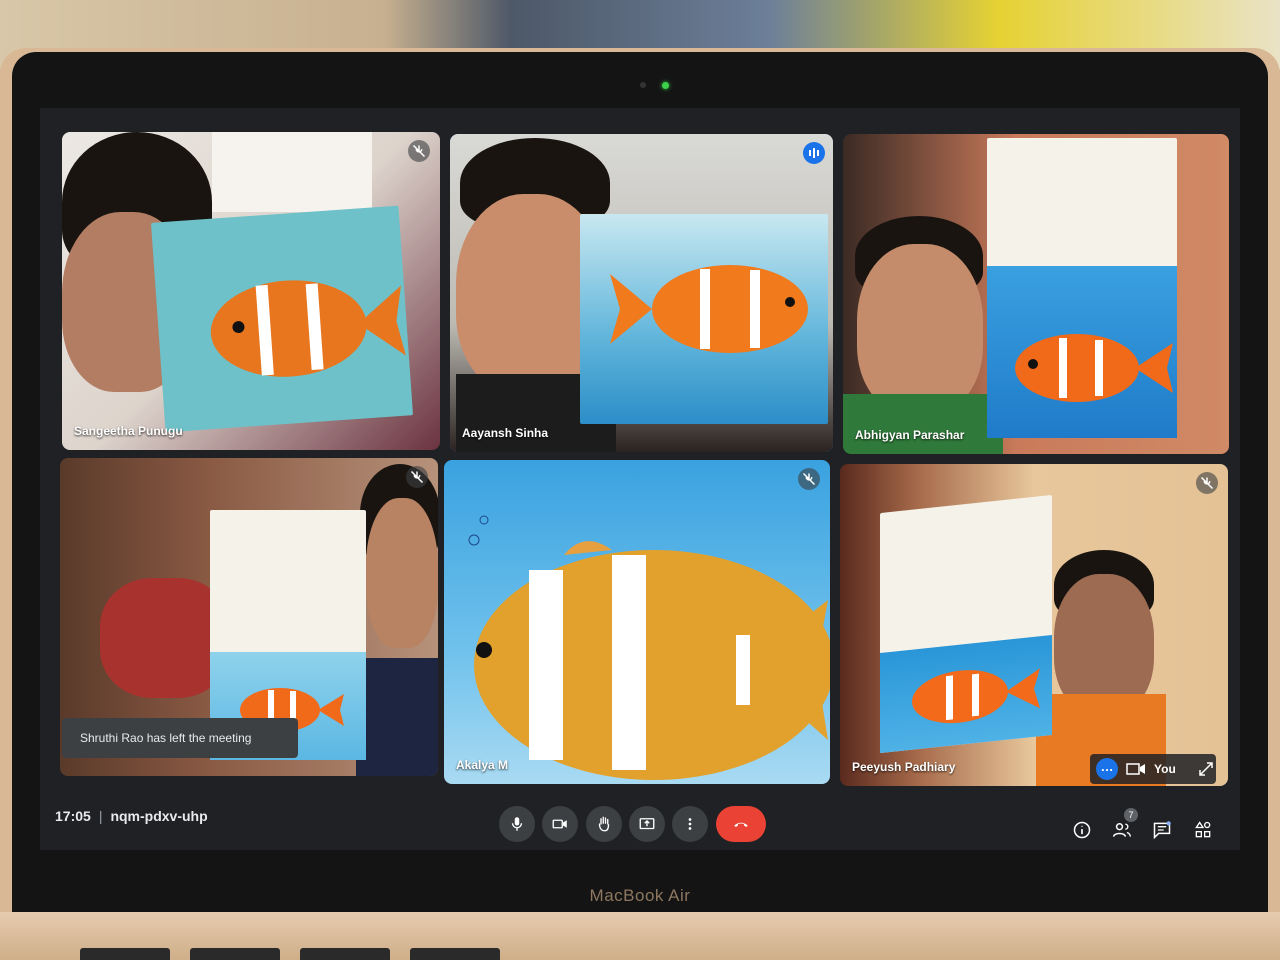 This screenshot has width=1280, height=960. I want to click on meeting-info: 17:05 | nqm-pdxv-uhp, so click(131, 816).